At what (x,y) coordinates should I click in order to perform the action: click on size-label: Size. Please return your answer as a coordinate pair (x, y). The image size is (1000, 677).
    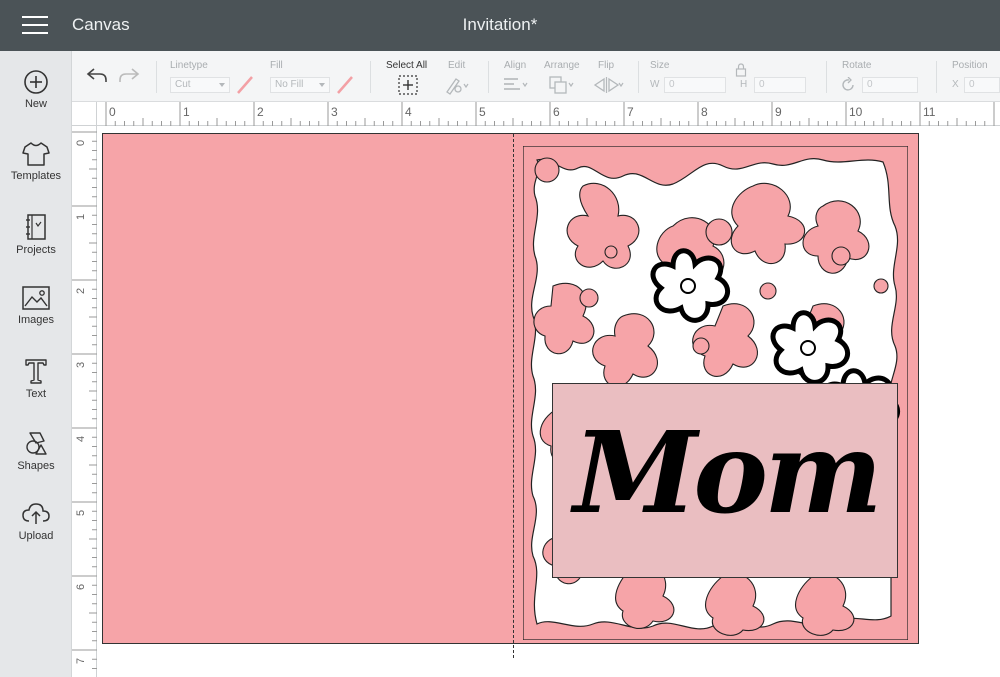
    Looking at the image, I should click on (660, 65).